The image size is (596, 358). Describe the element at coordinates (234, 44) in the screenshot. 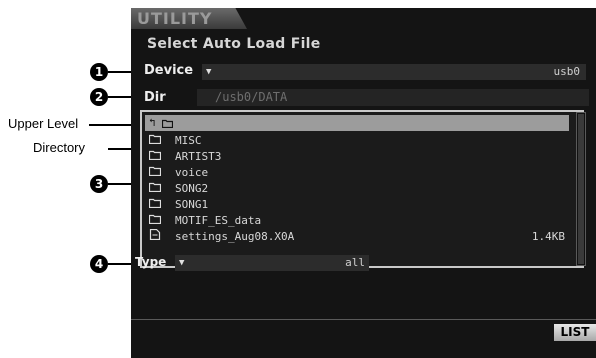

I see `page-title: Select Auto Load File` at that location.